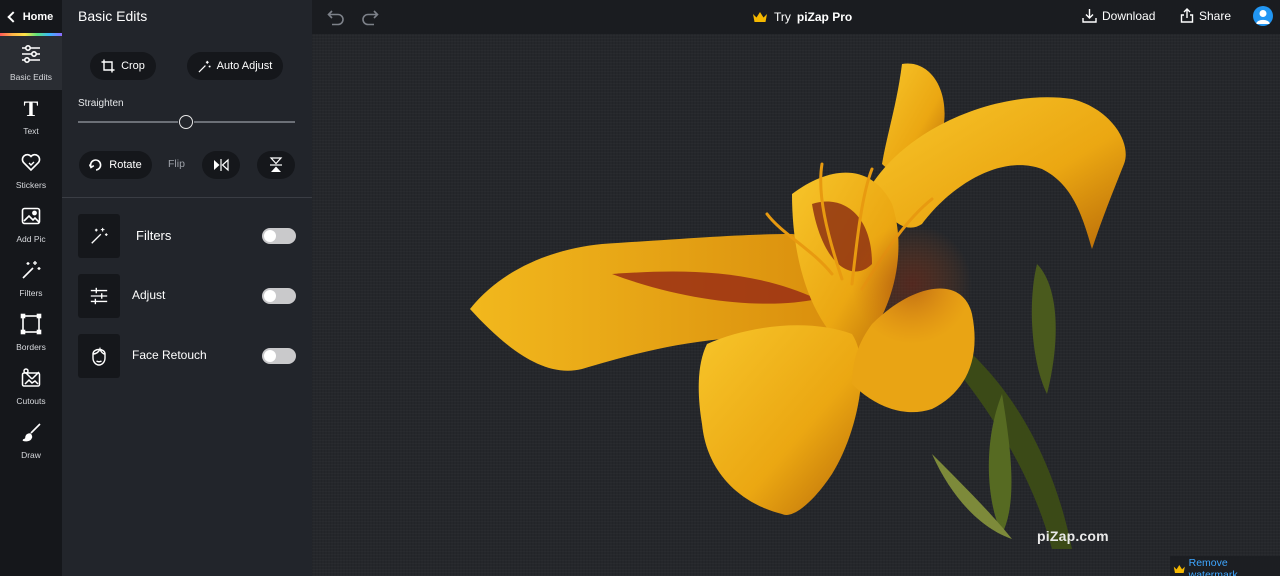 This screenshot has width=1280, height=576. I want to click on redo-icon, so click(370, 17).